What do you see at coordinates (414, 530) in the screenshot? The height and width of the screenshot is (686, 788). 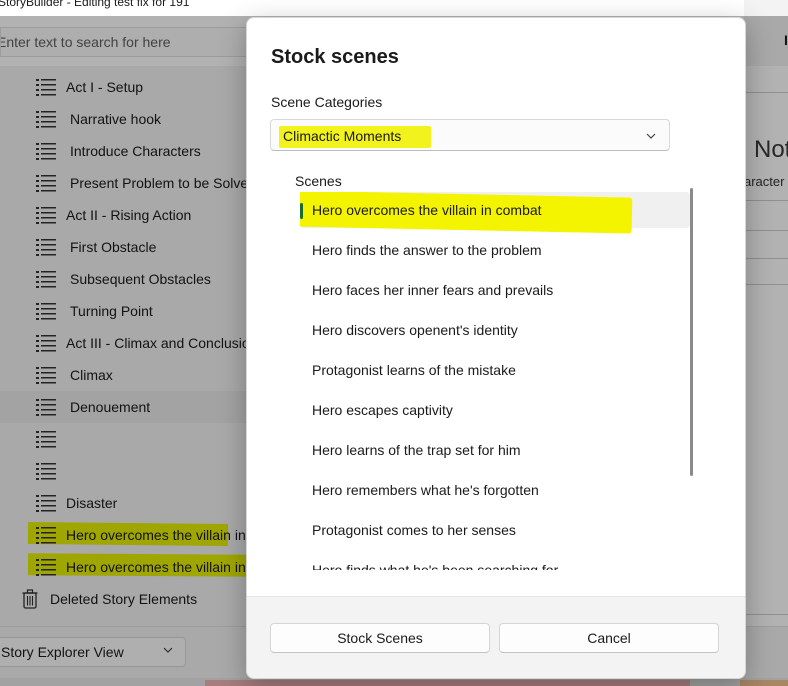 I see `scene-item-label: Protagonist comes to her senses` at bounding box center [414, 530].